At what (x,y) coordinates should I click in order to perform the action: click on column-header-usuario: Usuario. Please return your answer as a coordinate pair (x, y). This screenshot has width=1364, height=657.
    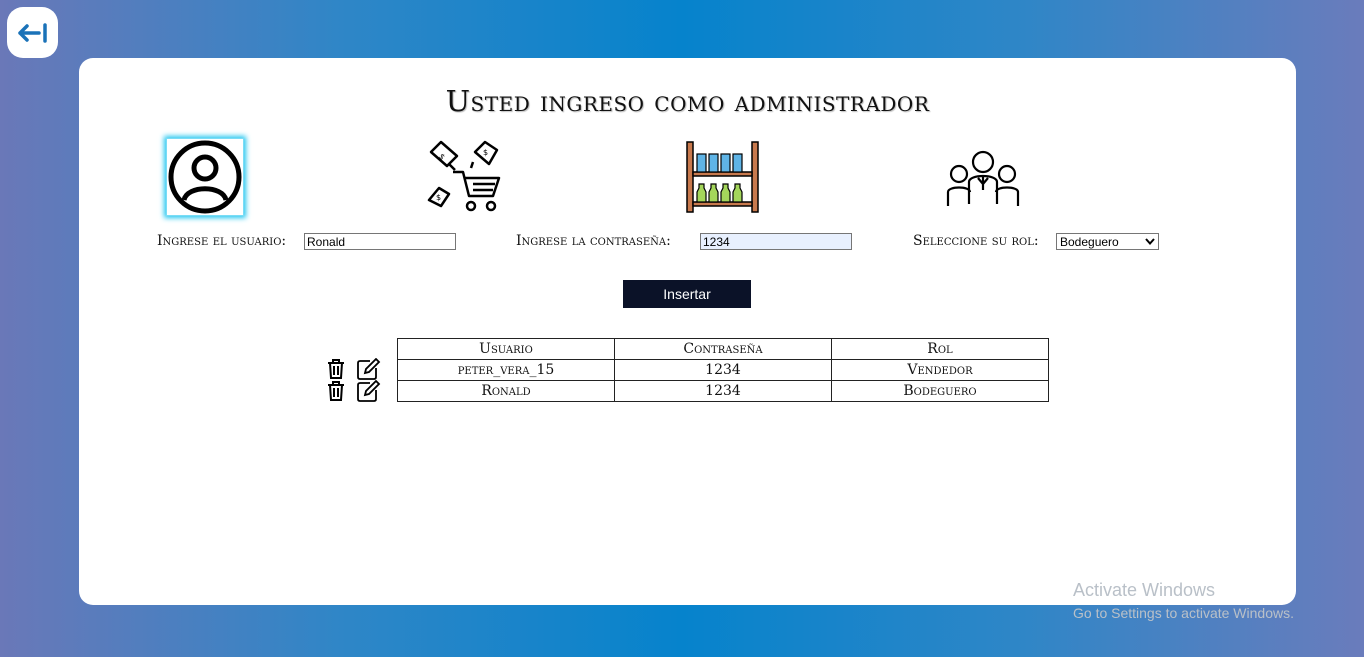
    Looking at the image, I should click on (506, 349).